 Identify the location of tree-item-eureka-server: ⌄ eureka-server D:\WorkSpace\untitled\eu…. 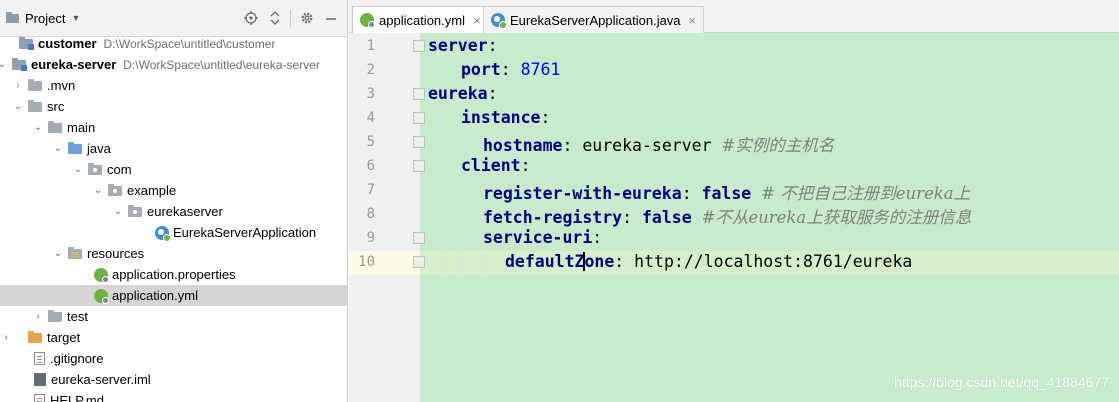
(173, 64).